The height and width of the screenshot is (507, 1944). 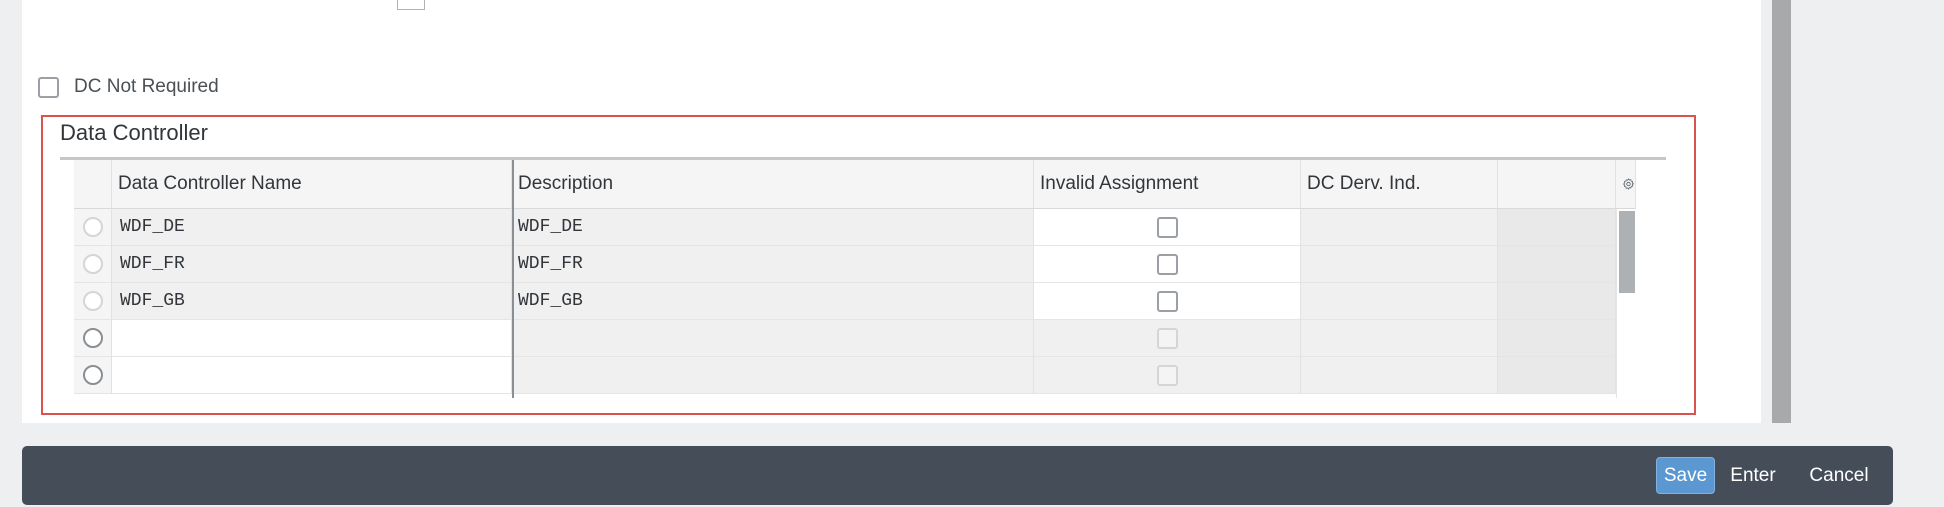 What do you see at coordinates (773, 227) in the screenshot?
I see `cell-description: WDF_DE` at bounding box center [773, 227].